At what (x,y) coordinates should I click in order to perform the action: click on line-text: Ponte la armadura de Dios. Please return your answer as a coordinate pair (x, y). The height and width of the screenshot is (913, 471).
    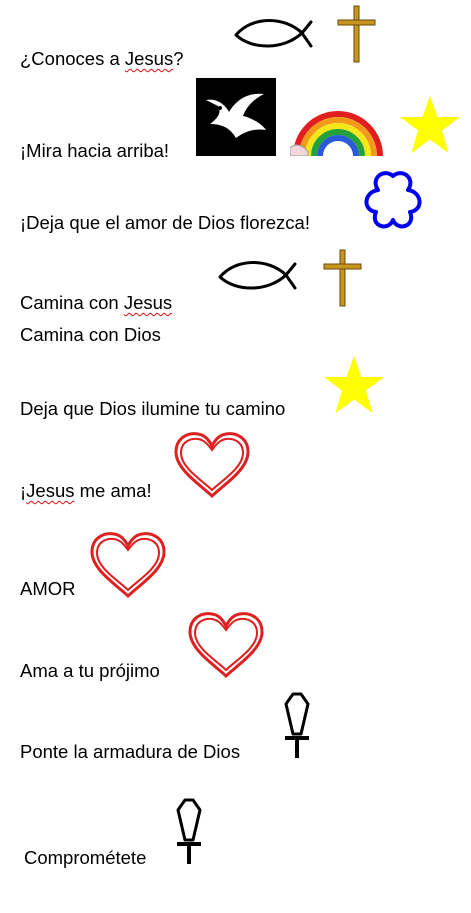
    Looking at the image, I should click on (130, 751).